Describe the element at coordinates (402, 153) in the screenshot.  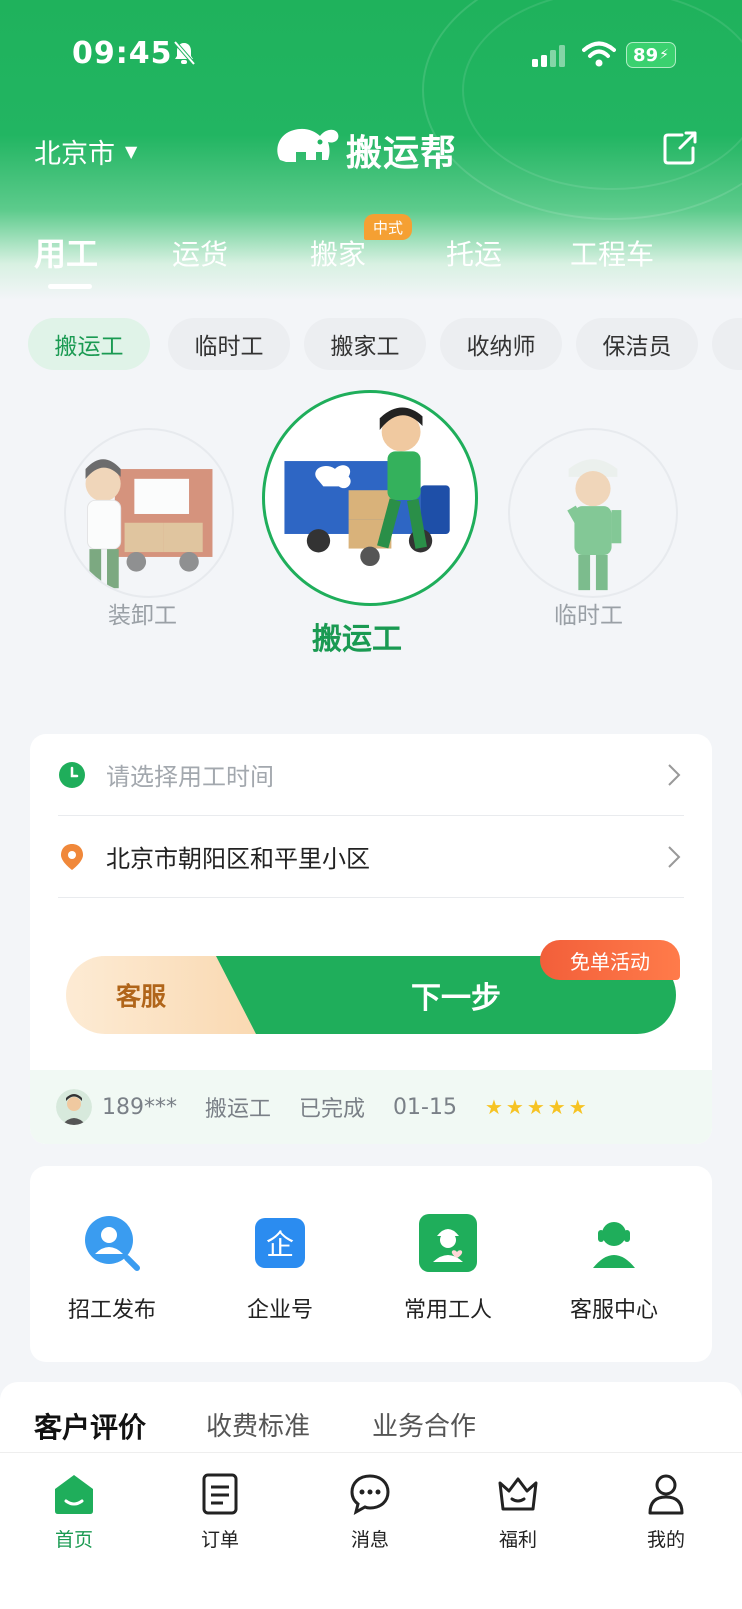
I see `logo-text: 搬运帮` at that location.